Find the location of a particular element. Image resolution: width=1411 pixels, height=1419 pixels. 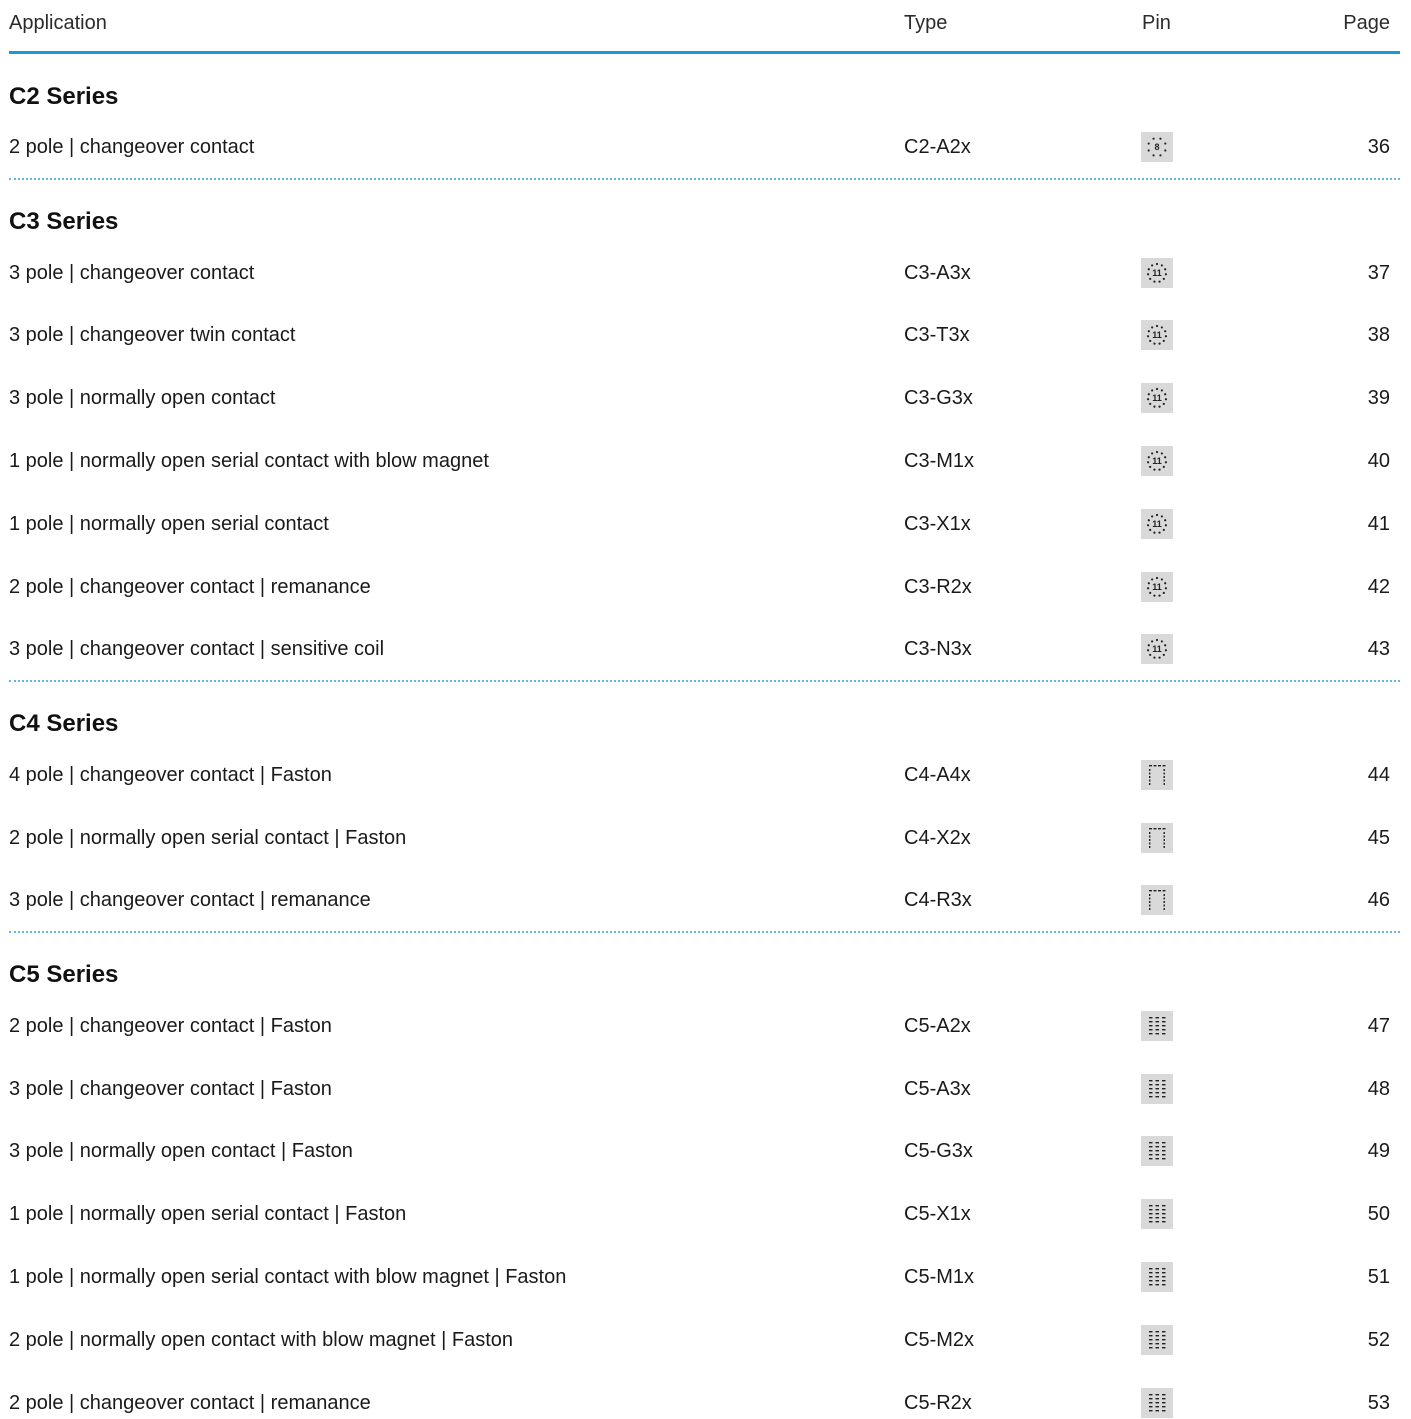

pin-8-round-icon: 8 is located at coordinates (1157, 147).